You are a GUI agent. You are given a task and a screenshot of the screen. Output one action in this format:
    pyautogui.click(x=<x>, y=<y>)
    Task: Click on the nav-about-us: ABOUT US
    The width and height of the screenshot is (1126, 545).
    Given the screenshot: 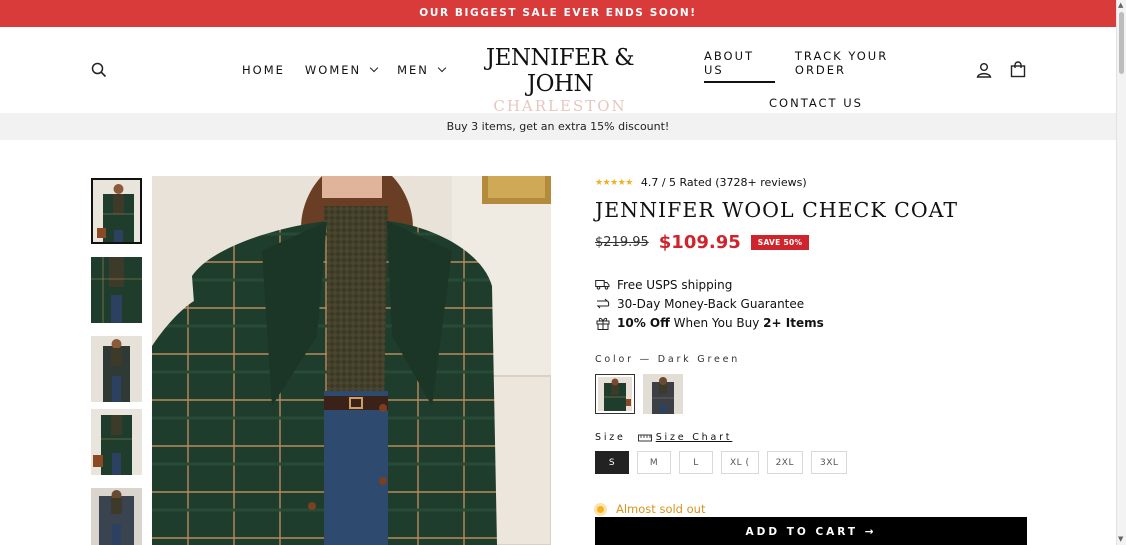 What is the action you would take?
    pyautogui.click(x=739, y=66)
    